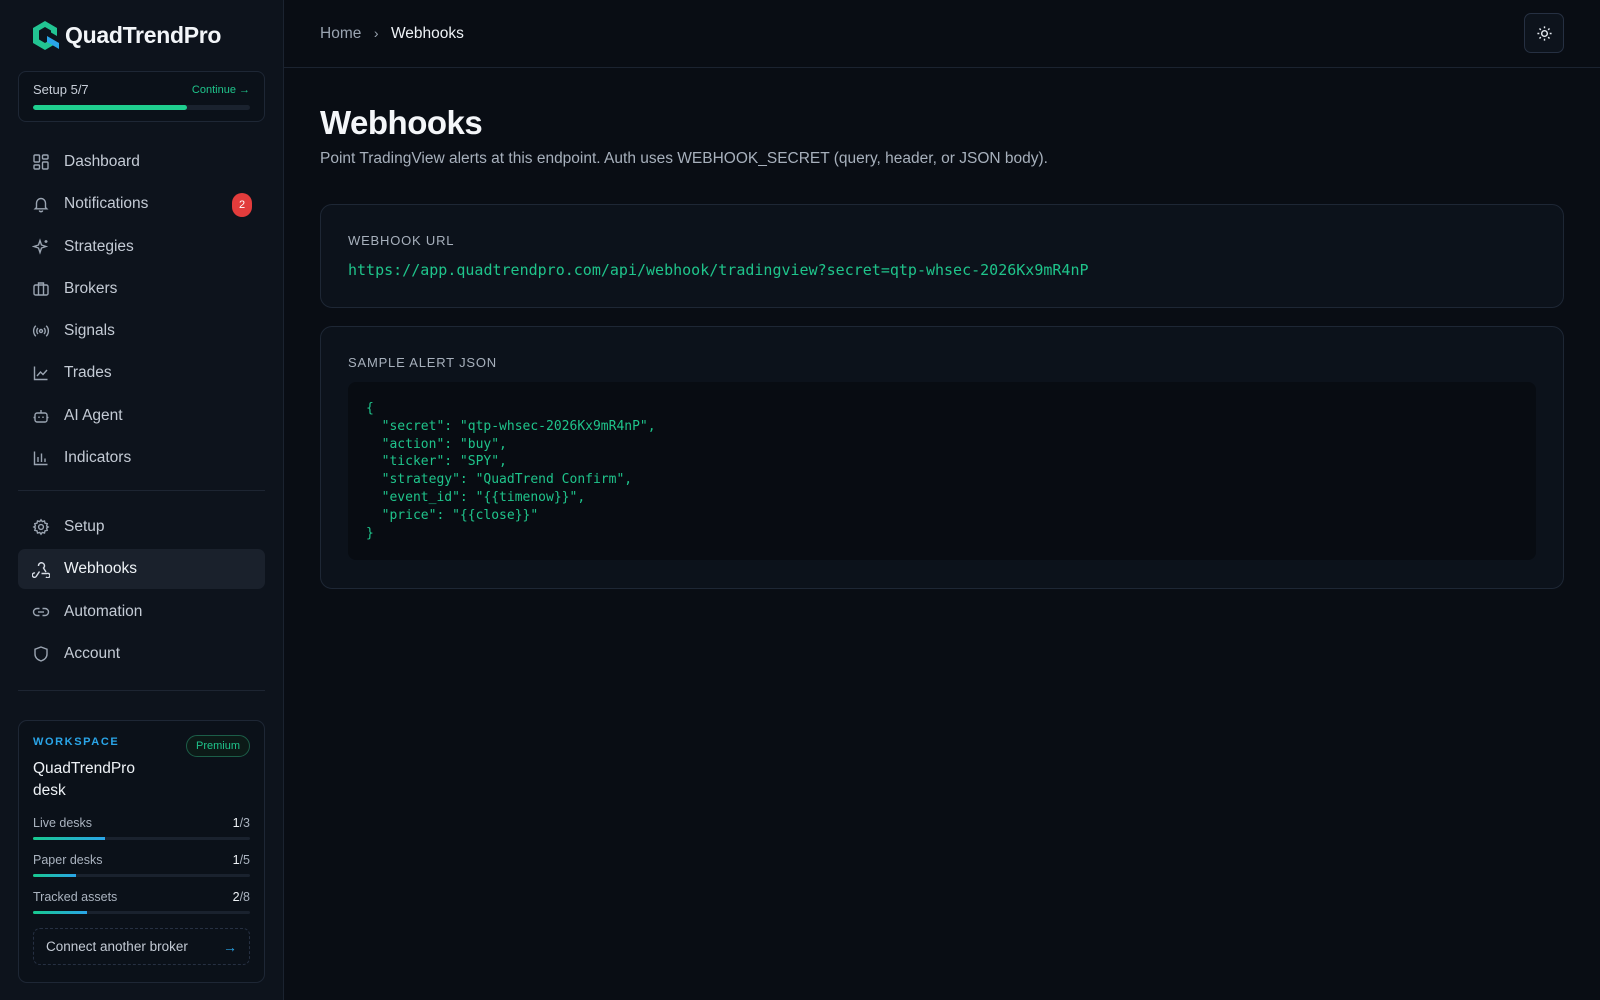 This screenshot has height=1000, width=1600. What do you see at coordinates (141, 247) in the screenshot?
I see `nav-item-strategies: Strategies` at bounding box center [141, 247].